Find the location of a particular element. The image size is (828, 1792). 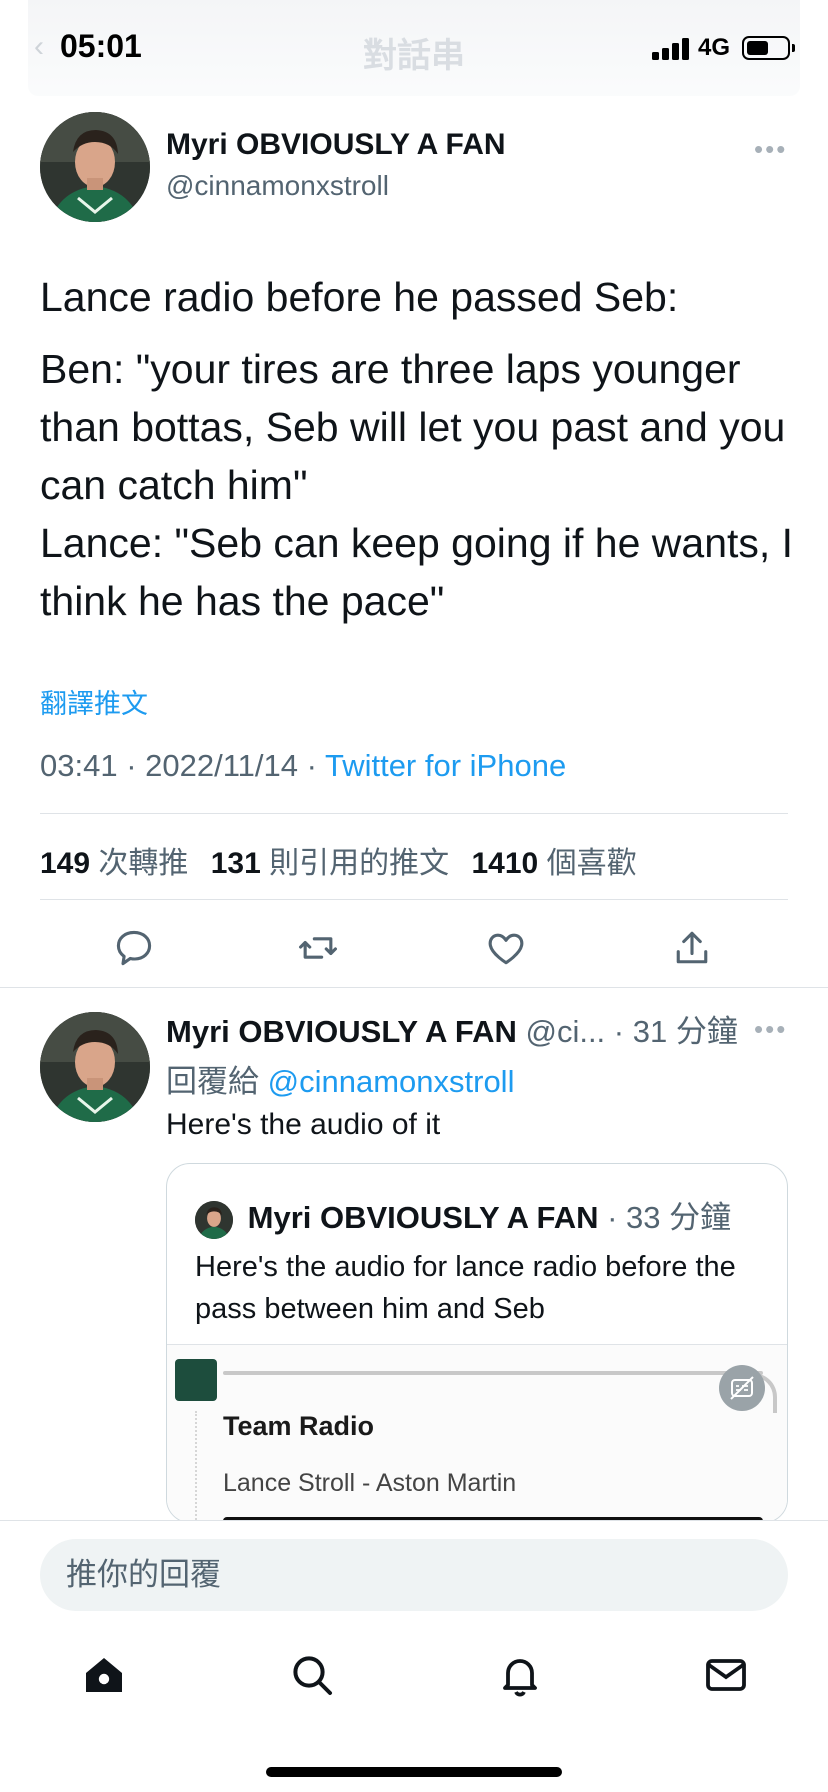

messages-icon is located at coordinates (726, 1675).